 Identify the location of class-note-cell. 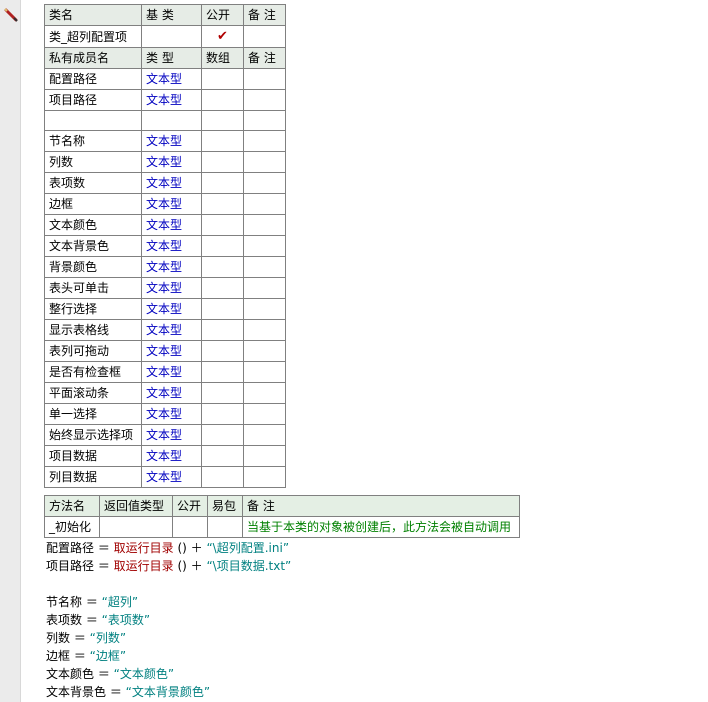
(264, 36).